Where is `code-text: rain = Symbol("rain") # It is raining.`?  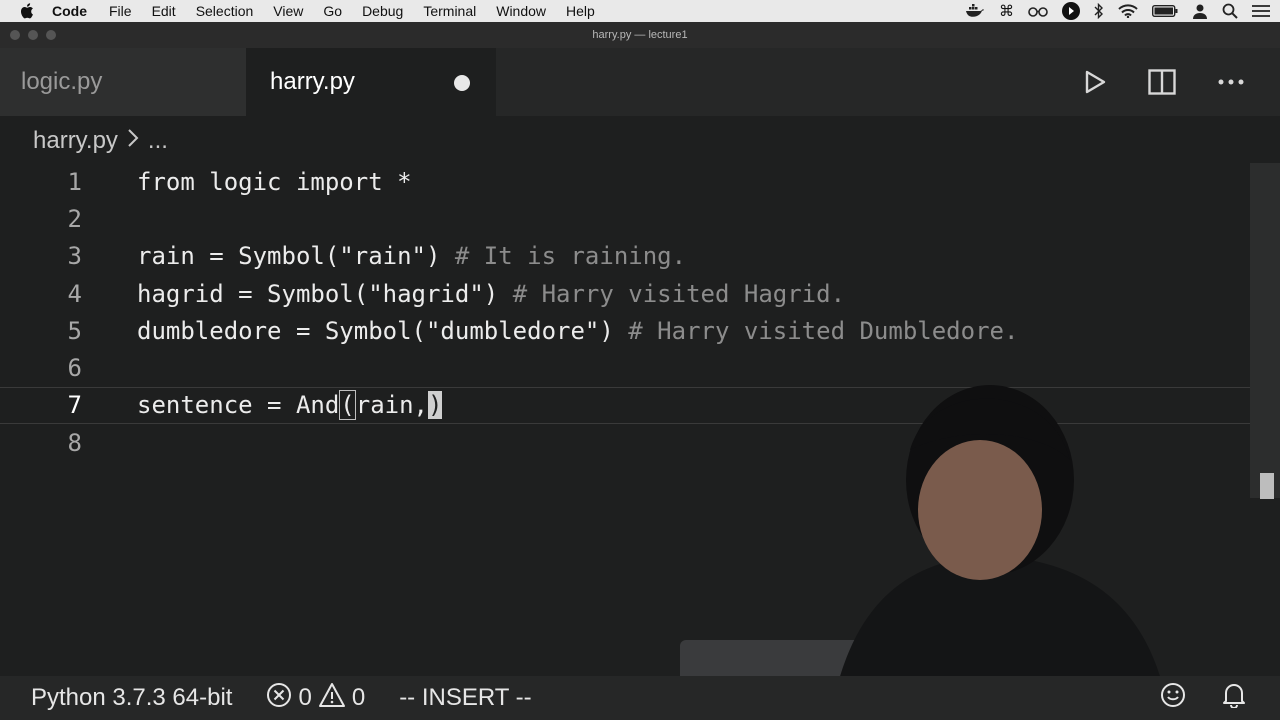 code-text: rain = Symbol("rain") # It is raining. is located at coordinates (412, 256).